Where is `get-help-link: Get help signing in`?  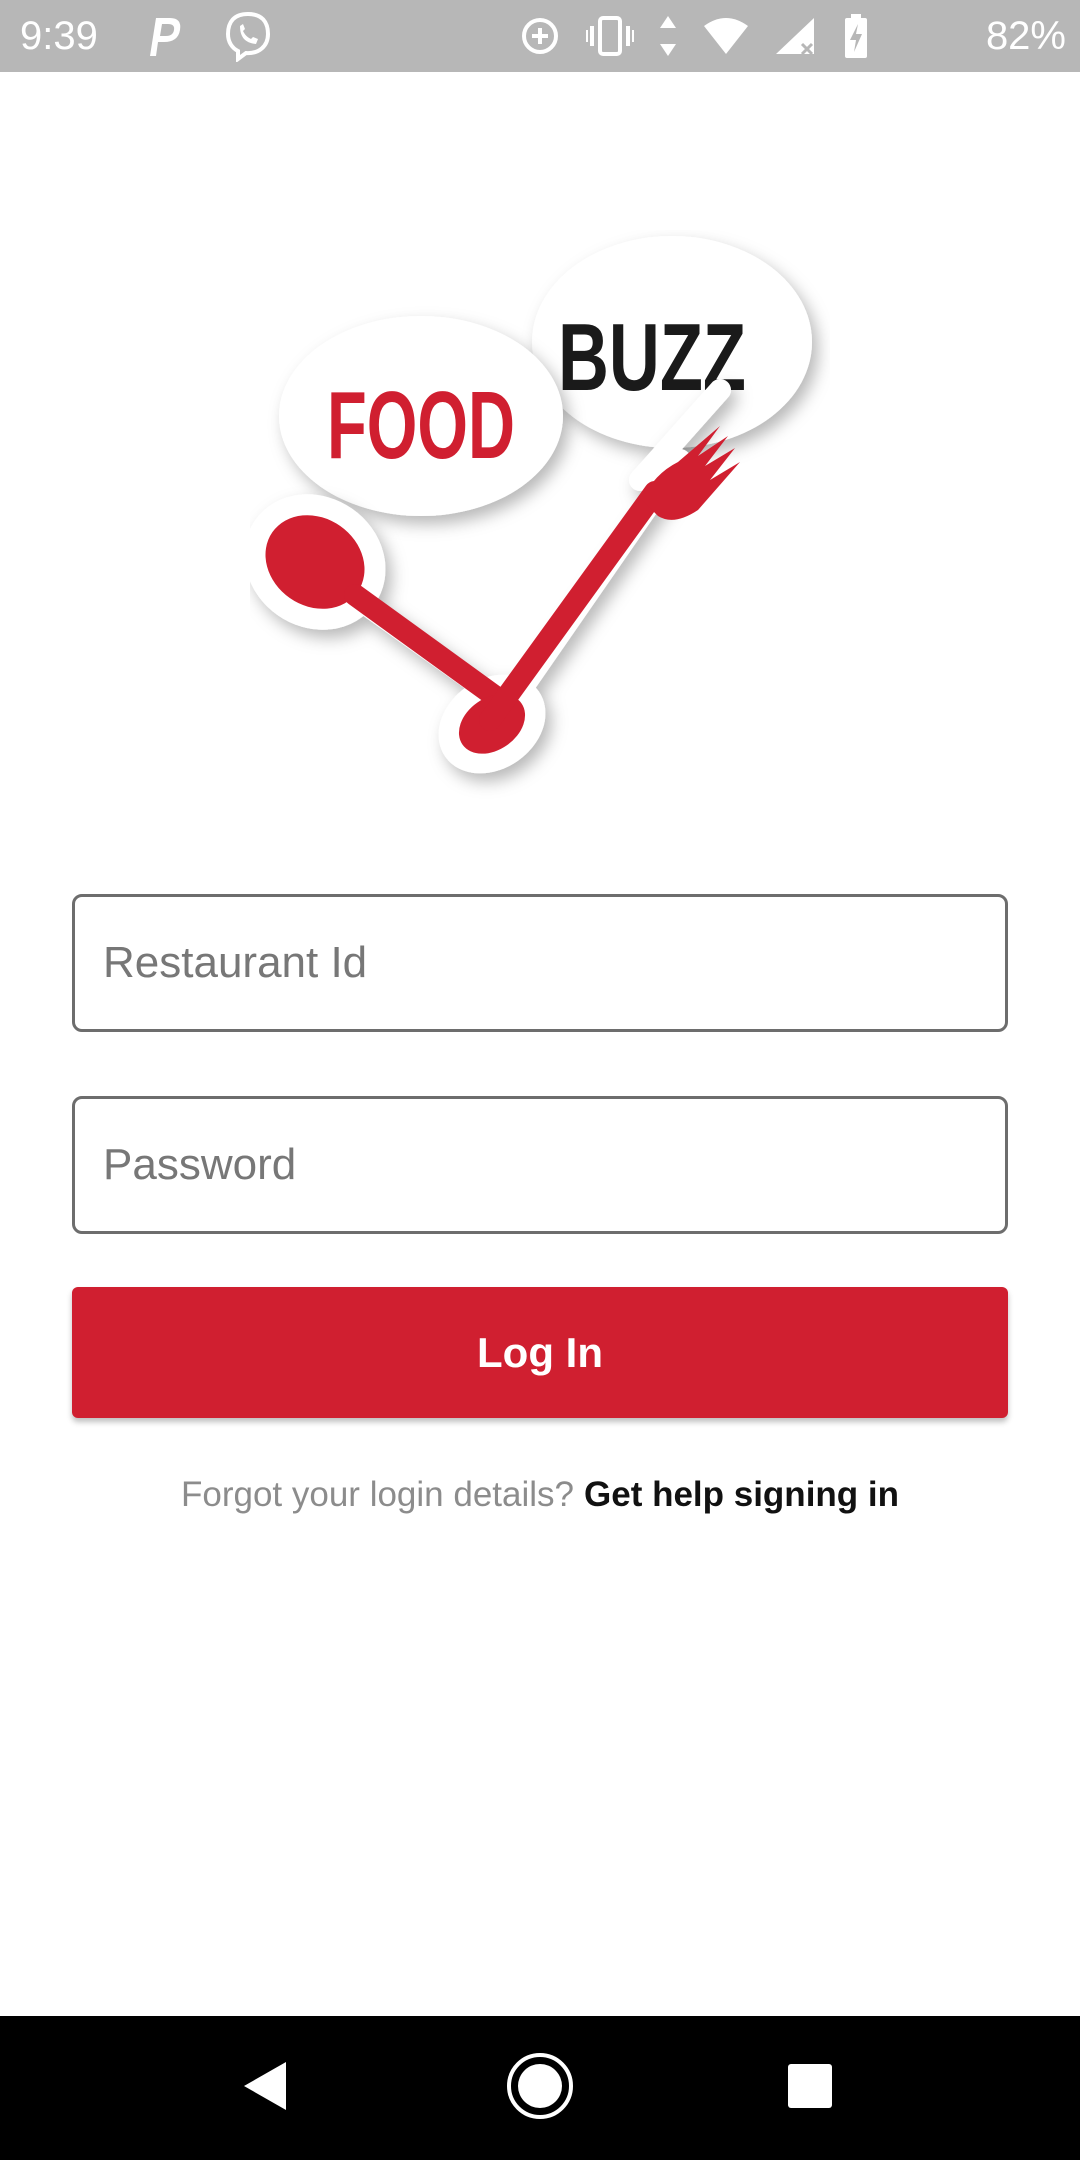 get-help-link: Get help signing in is located at coordinates (741, 1494).